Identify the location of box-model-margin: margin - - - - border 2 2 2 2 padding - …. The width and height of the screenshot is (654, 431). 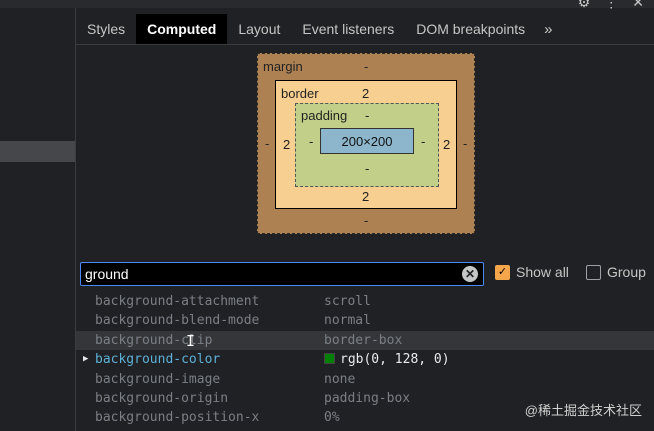
(366, 143).